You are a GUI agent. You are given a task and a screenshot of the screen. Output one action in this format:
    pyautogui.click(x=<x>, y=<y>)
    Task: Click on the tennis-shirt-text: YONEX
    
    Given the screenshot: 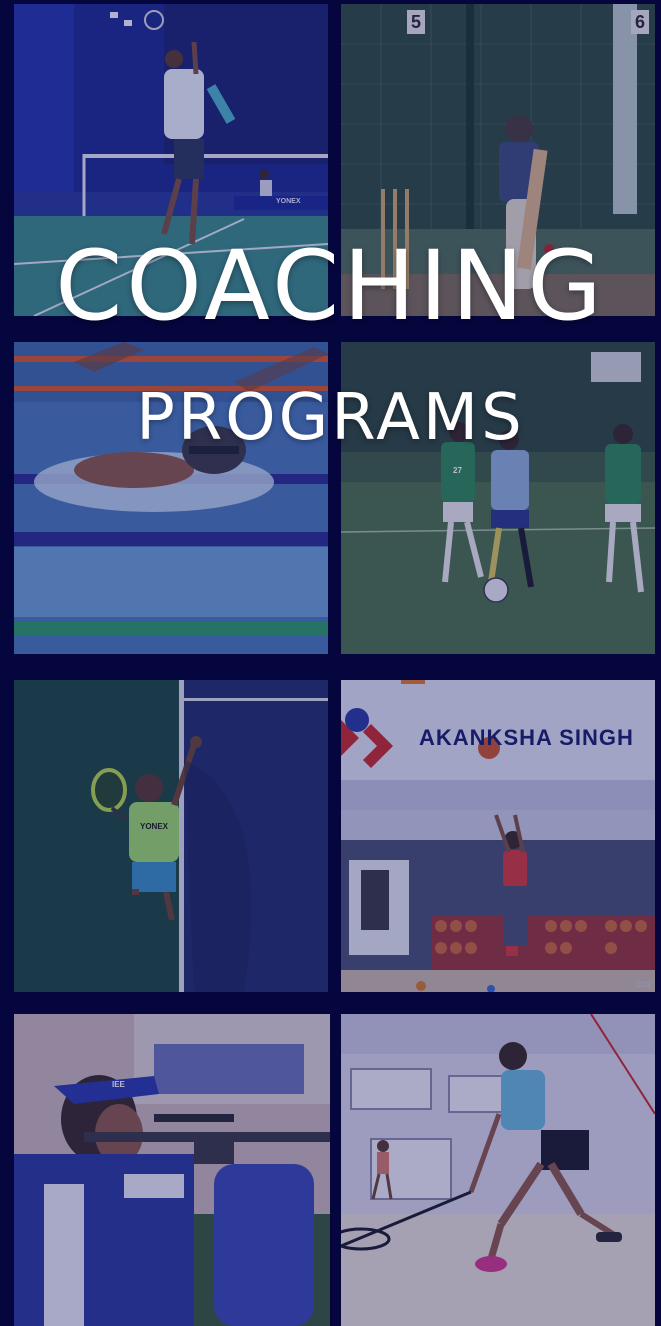 What is the action you would take?
    pyautogui.click(x=154, y=826)
    